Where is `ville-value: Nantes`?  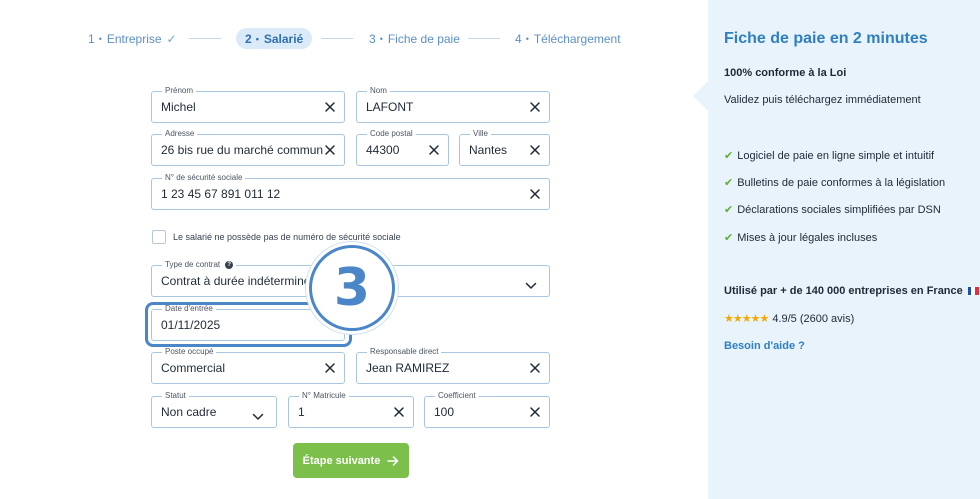 ville-value: Nantes is located at coordinates (488, 150).